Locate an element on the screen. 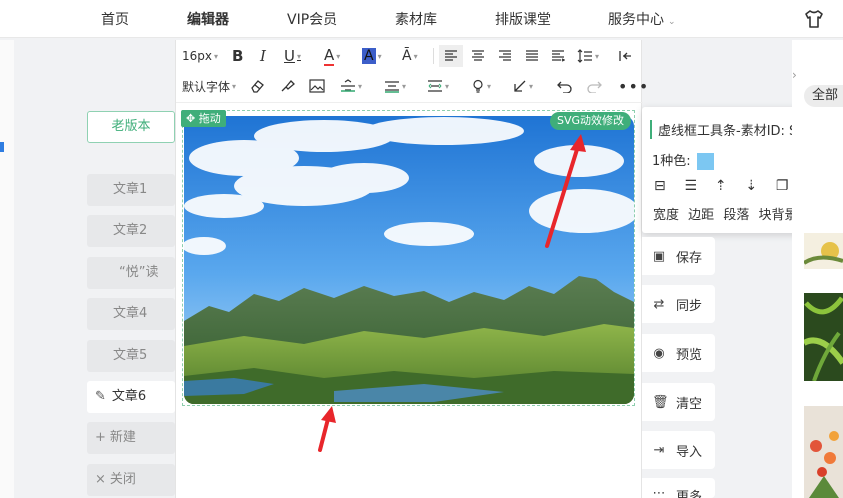 Image resolution: width=843 pixels, height=498 pixels. import-label: 导入 is located at coordinates (689, 452).